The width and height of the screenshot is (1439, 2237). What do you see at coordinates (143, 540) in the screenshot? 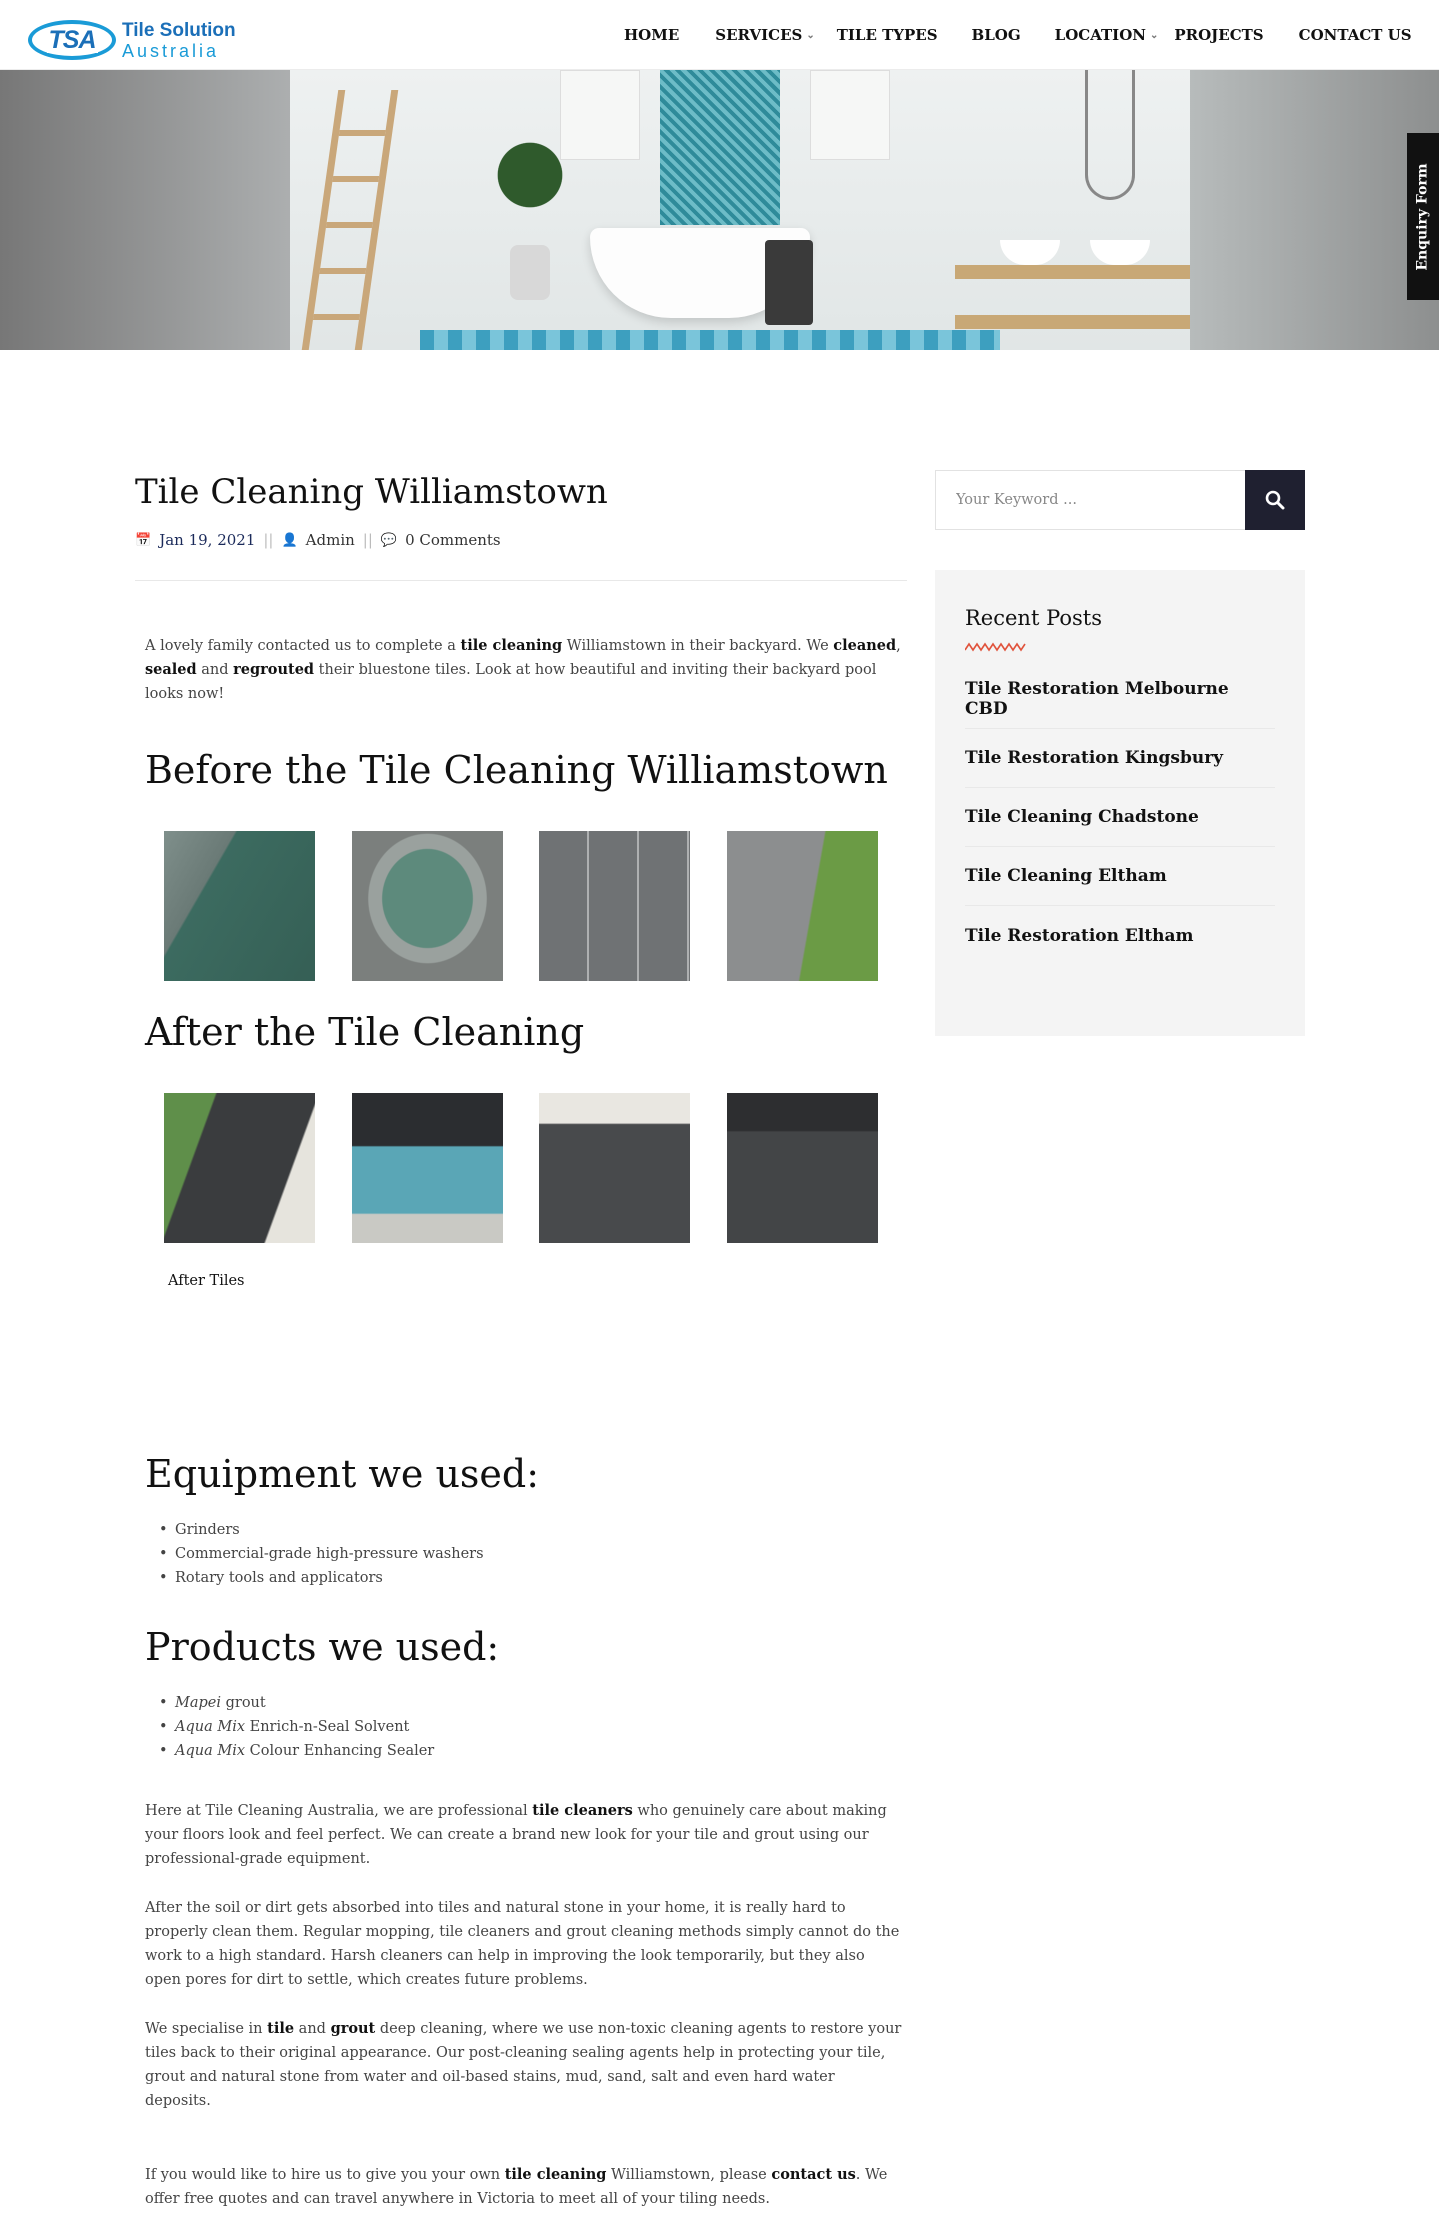
I see `calendar-icon: 📅` at bounding box center [143, 540].